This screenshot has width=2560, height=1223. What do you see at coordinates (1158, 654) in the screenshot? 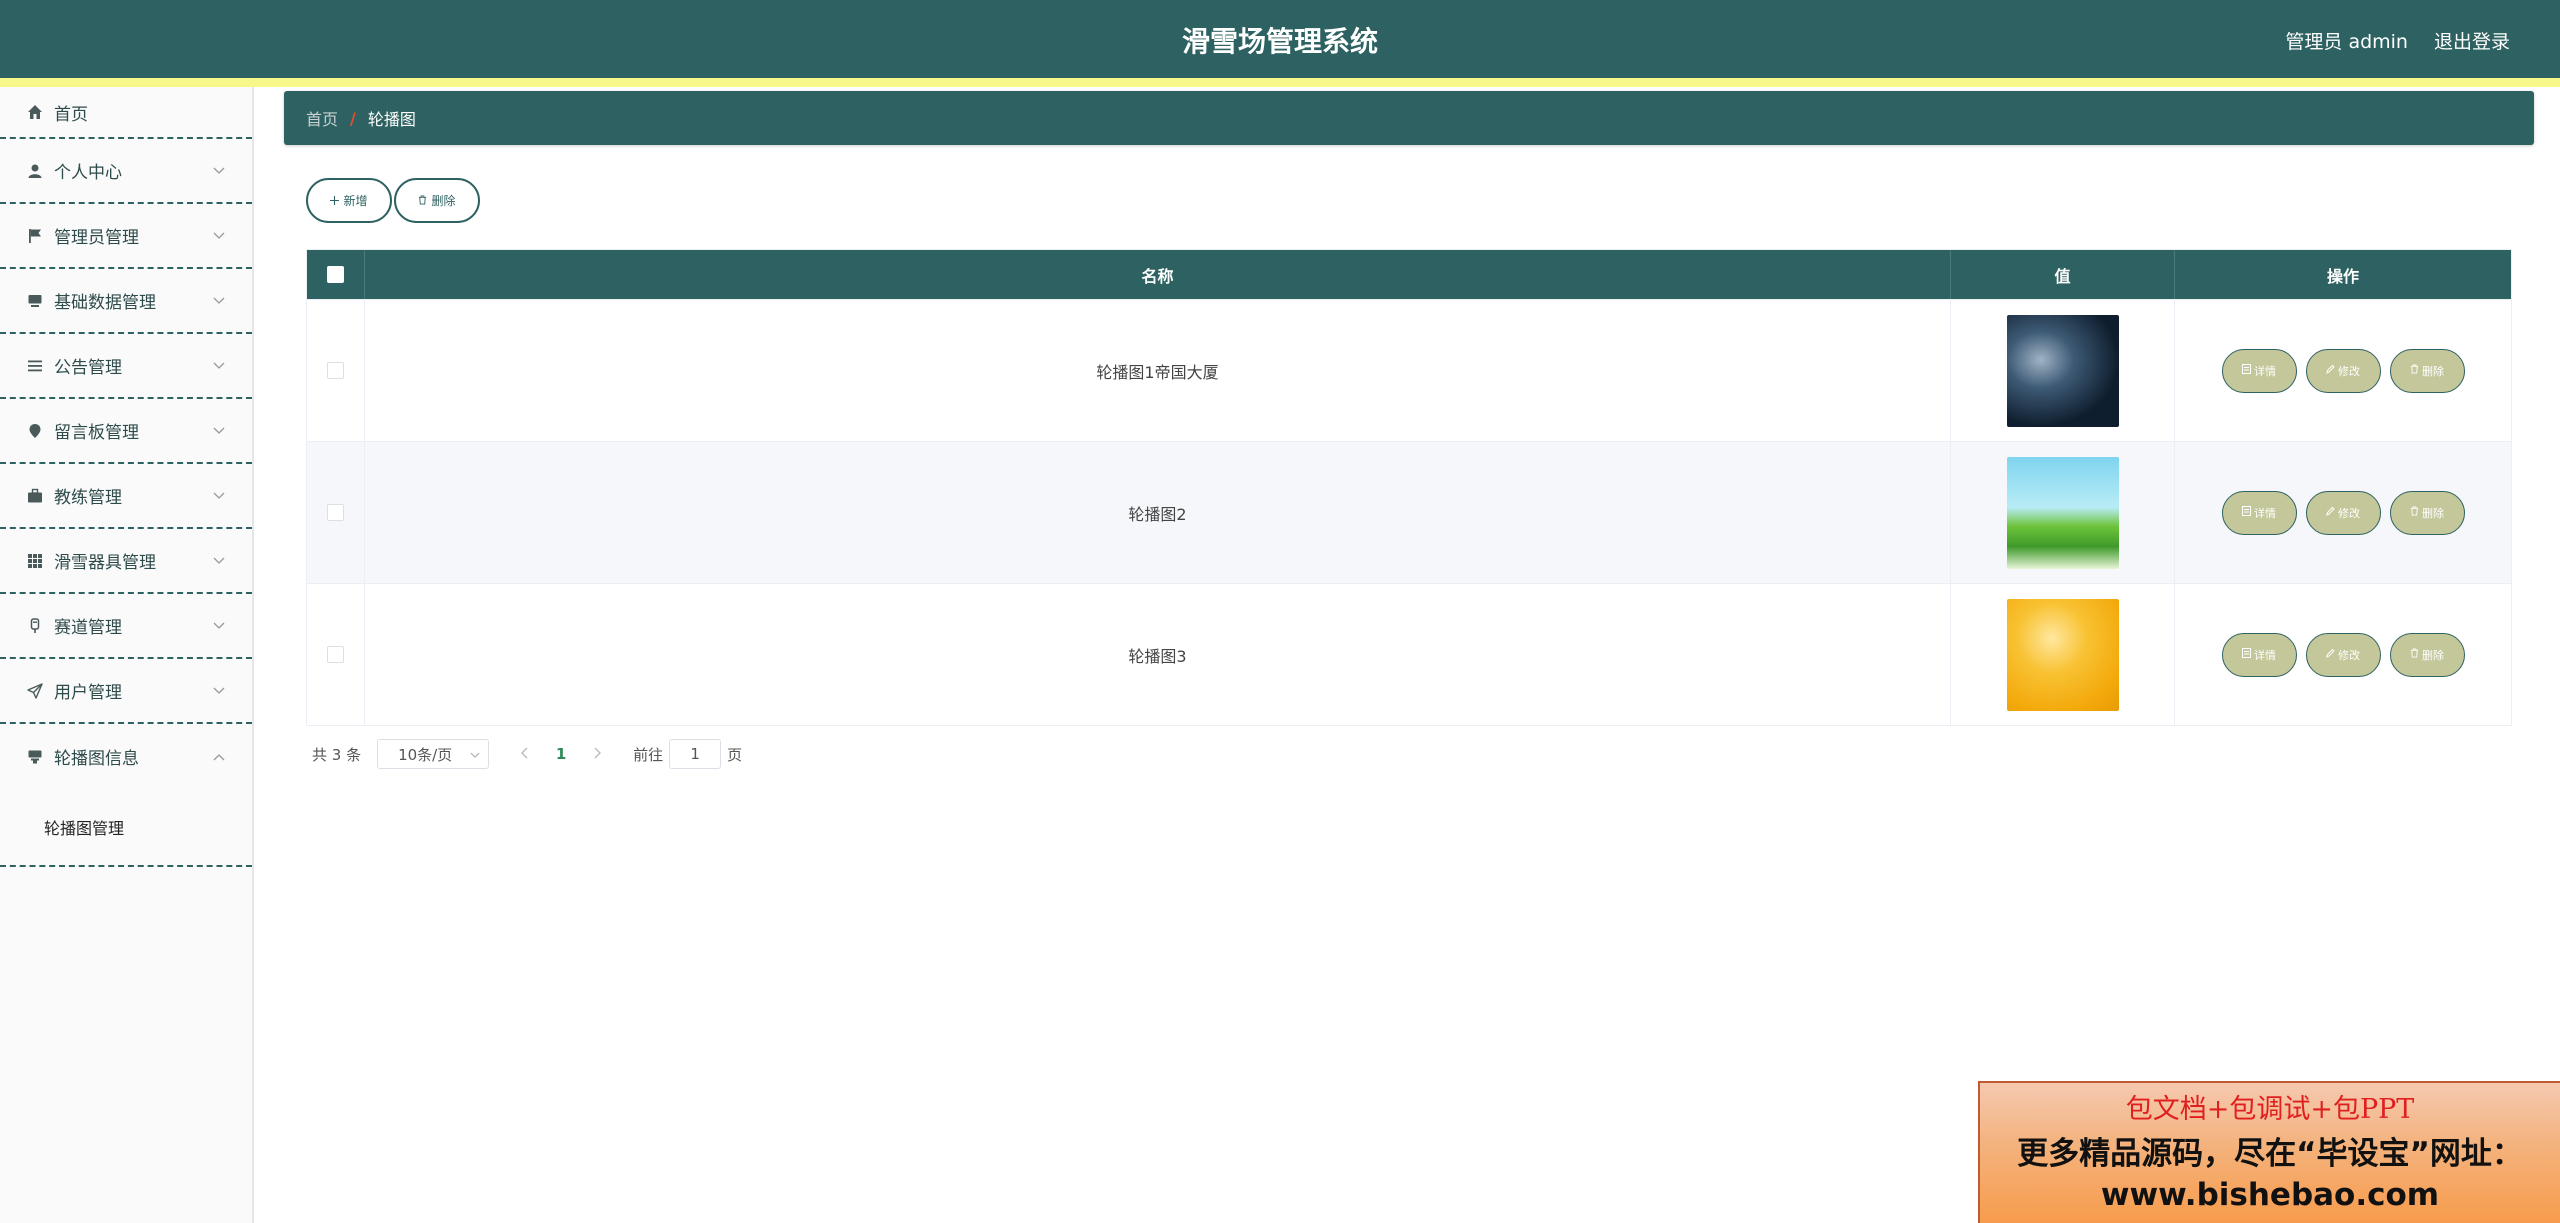
I see `row-name: 轮播图3` at bounding box center [1158, 654].